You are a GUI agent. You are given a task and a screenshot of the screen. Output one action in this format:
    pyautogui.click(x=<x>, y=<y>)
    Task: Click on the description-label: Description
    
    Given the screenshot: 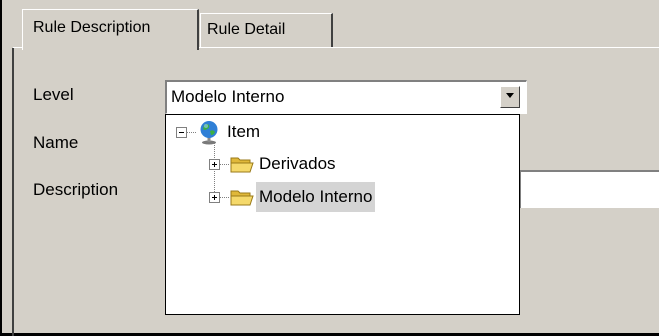 What is the action you would take?
    pyautogui.click(x=76, y=189)
    